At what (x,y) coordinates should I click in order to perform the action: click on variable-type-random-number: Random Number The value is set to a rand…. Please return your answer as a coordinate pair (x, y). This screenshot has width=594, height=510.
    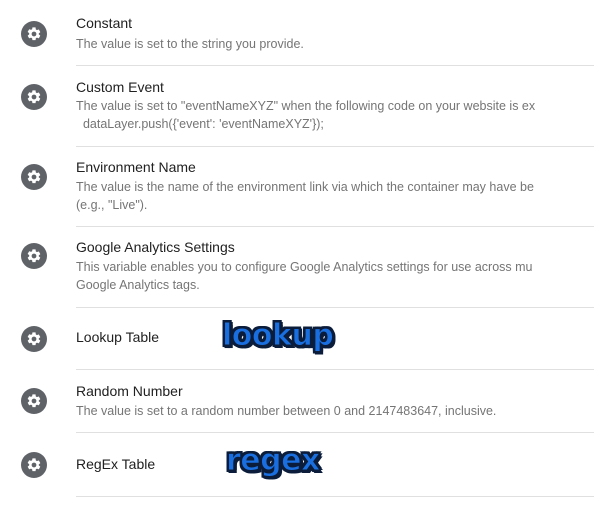
    Looking at the image, I should click on (297, 401).